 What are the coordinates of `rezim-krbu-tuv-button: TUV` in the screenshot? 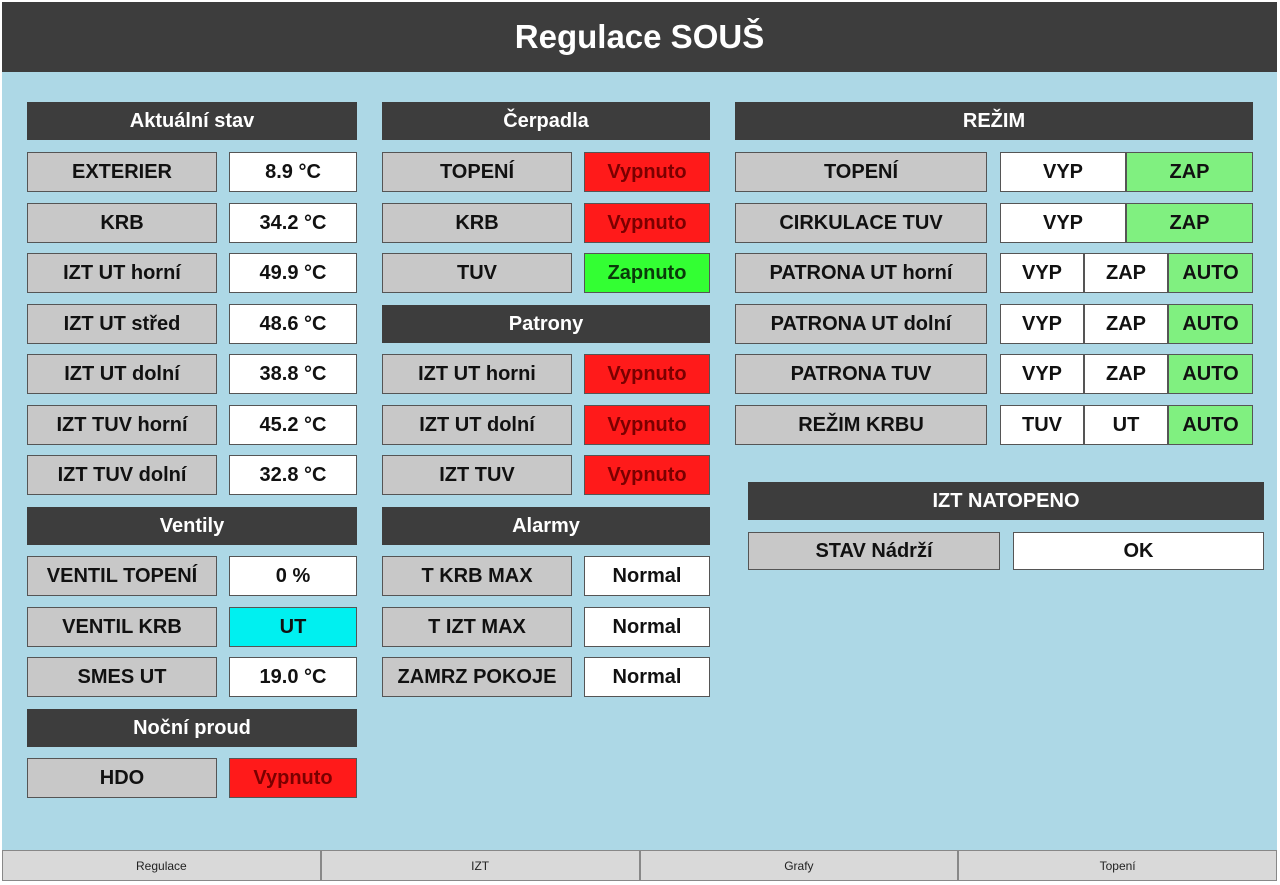 It's located at (1042, 425).